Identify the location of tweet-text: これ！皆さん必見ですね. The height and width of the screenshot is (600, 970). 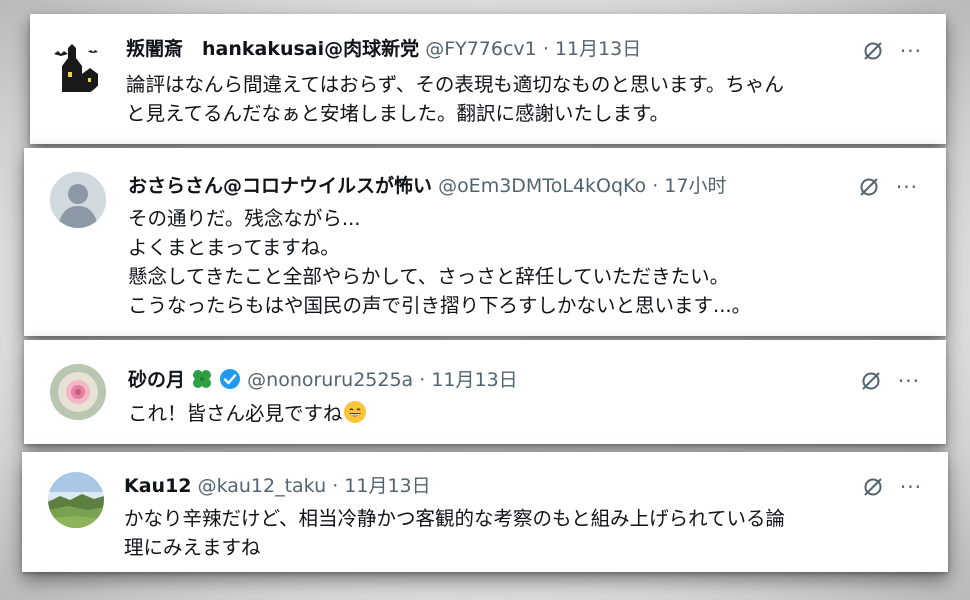
(247, 413).